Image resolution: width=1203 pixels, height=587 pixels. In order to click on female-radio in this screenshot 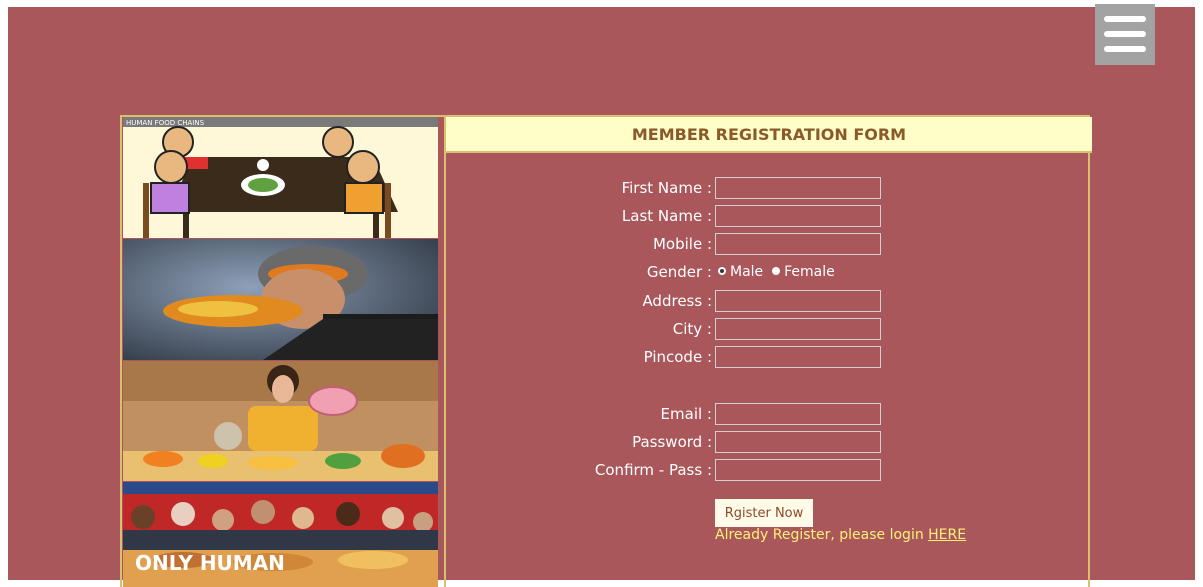, I will do `click(776, 271)`.